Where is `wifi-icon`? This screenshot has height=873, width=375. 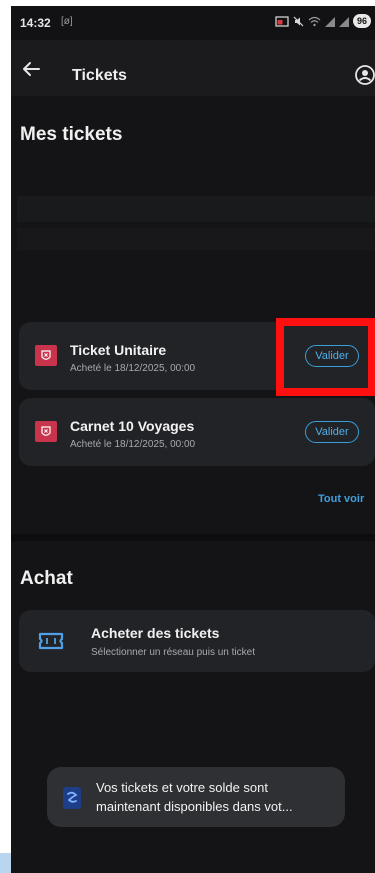
wifi-icon is located at coordinates (314, 21).